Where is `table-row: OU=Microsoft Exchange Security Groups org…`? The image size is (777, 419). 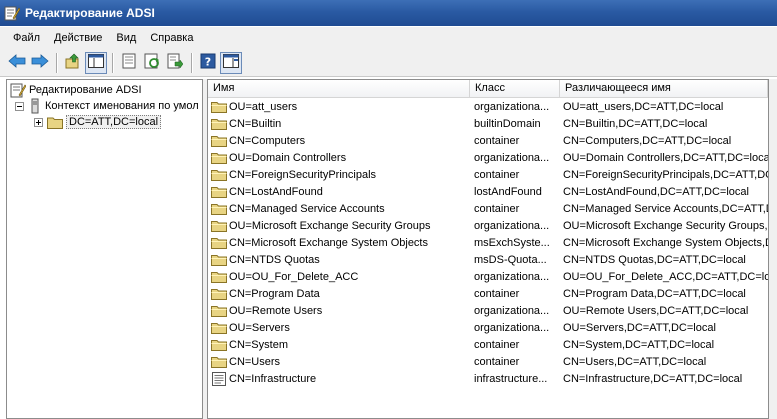
table-row: OU=Microsoft Exchange Security Groups org… is located at coordinates (488, 225).